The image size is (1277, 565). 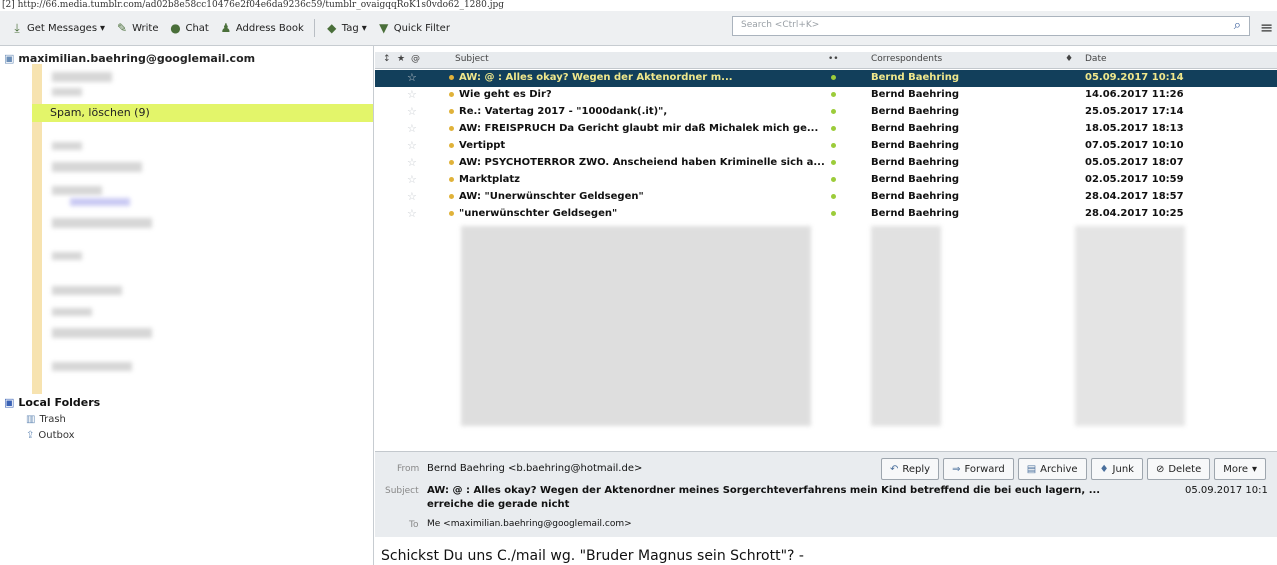 I want to click on reply-button: ↶ Reply, so click(x=910, y=469).